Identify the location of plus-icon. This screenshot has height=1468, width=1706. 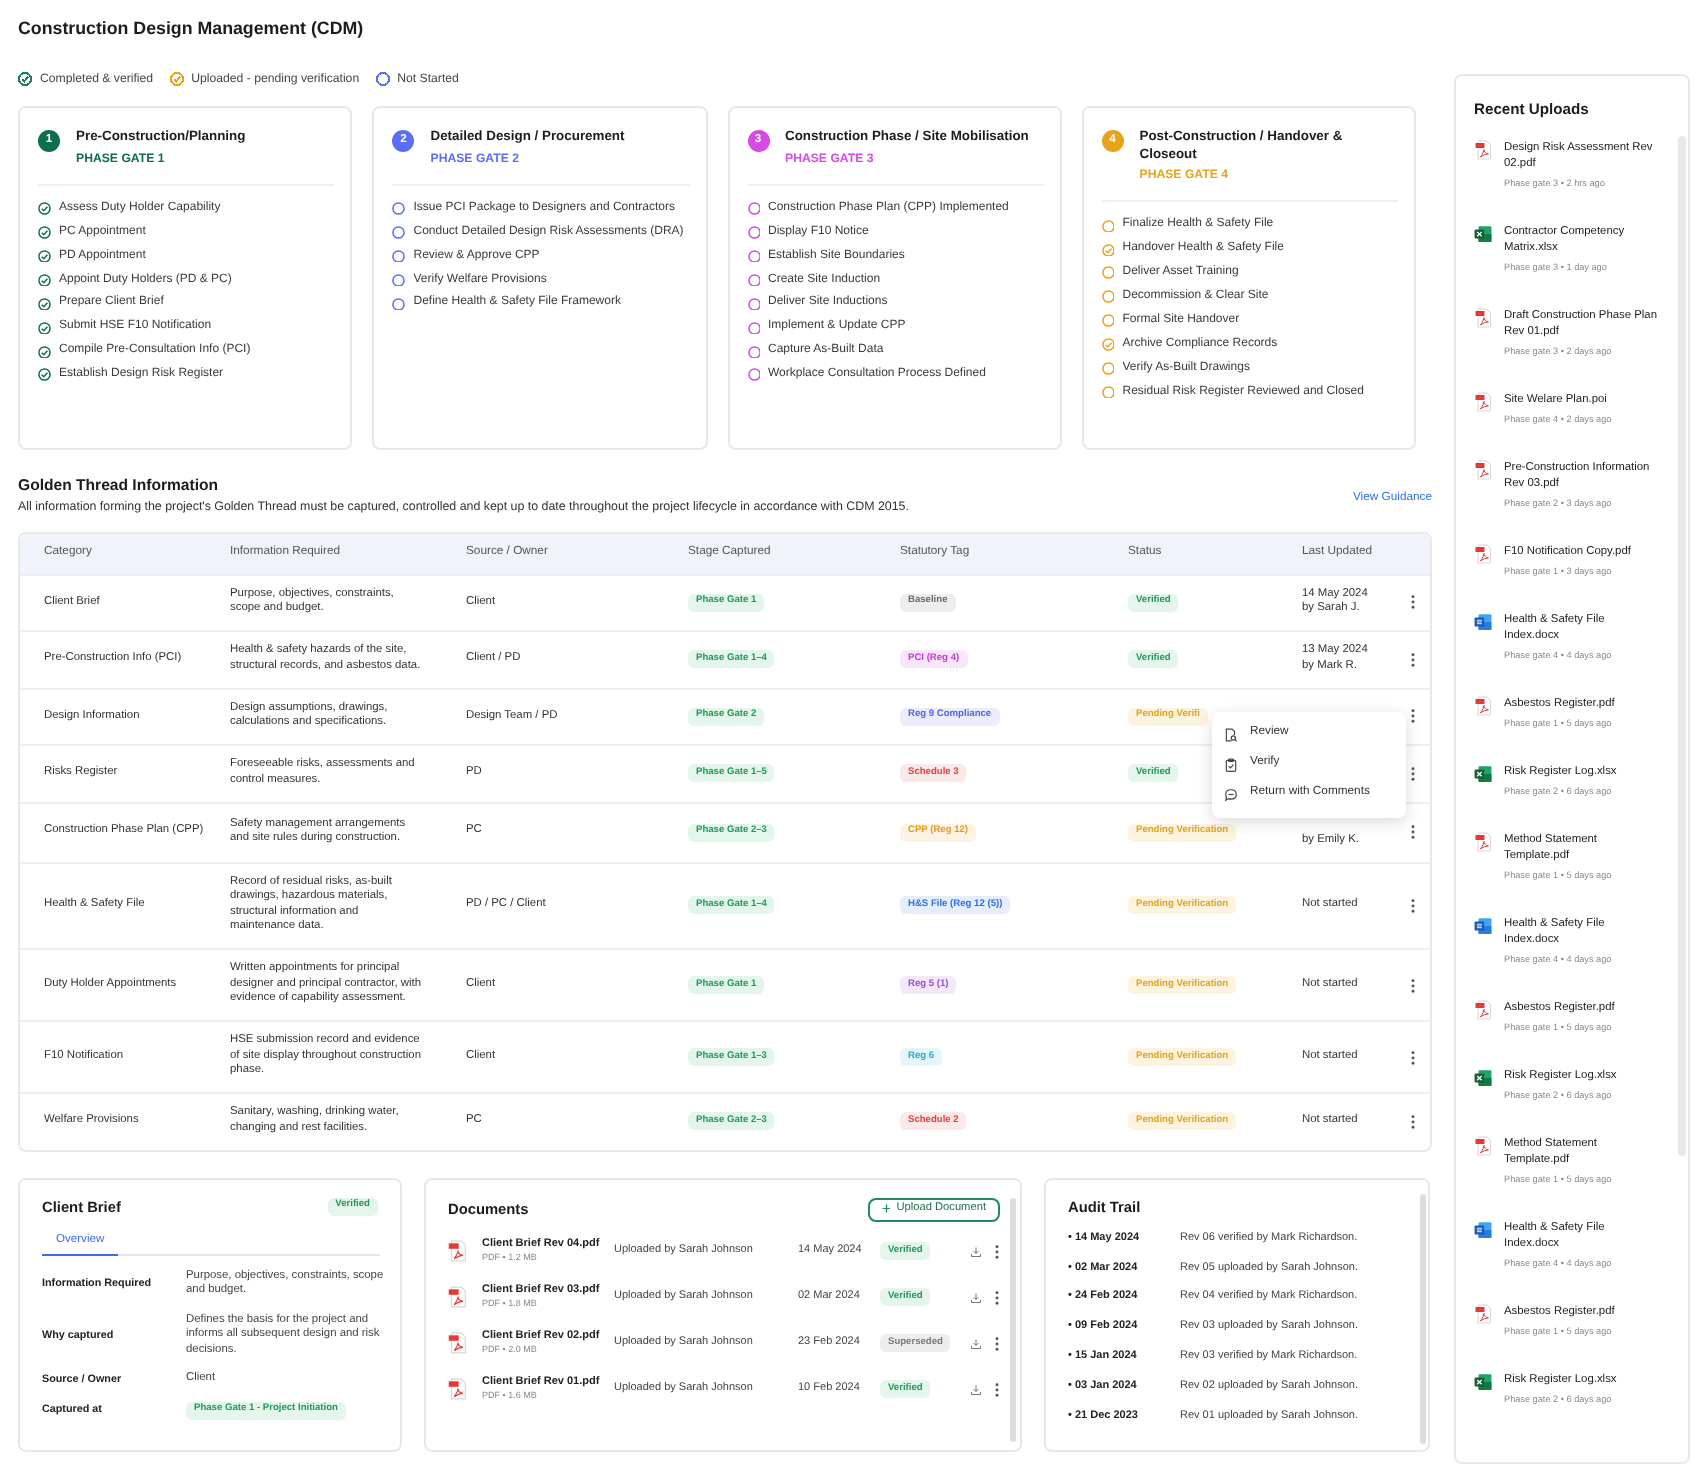
(886, 1209).